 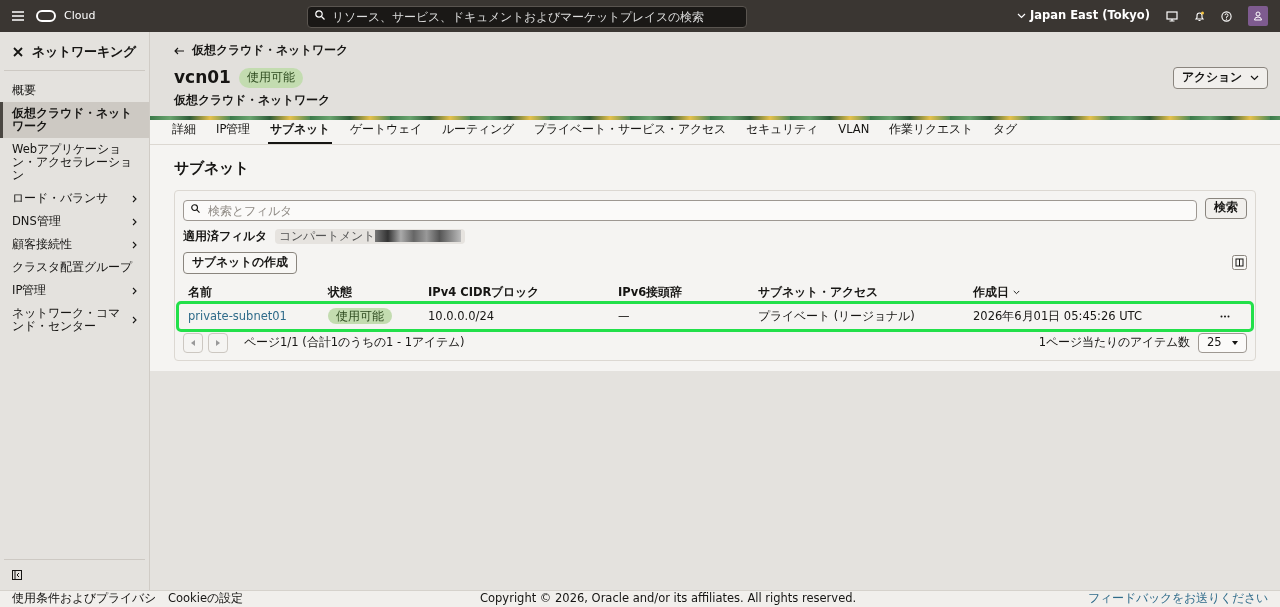 What do you see at coordinates (18, 16) in the screenshot?
I see `menu-icon` at bounding box center [18, 16].